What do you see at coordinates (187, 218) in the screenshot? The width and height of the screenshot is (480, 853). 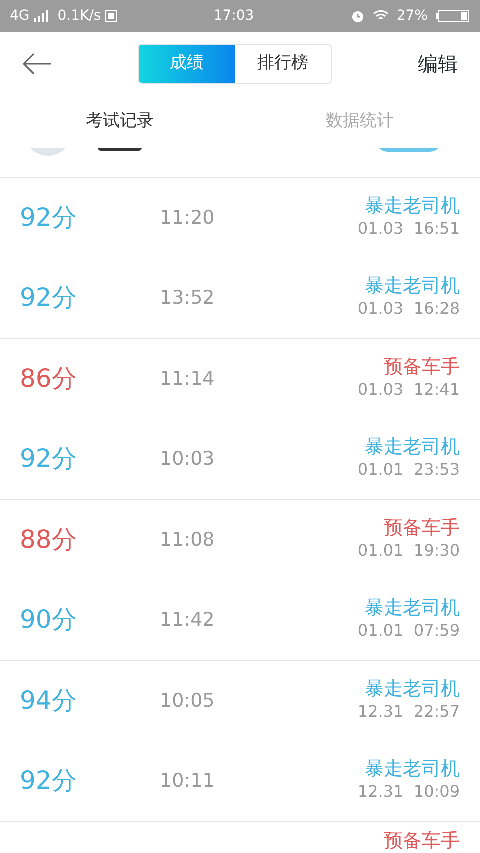 I see `duration-text: 11:20` at bounding box center [187, 218].